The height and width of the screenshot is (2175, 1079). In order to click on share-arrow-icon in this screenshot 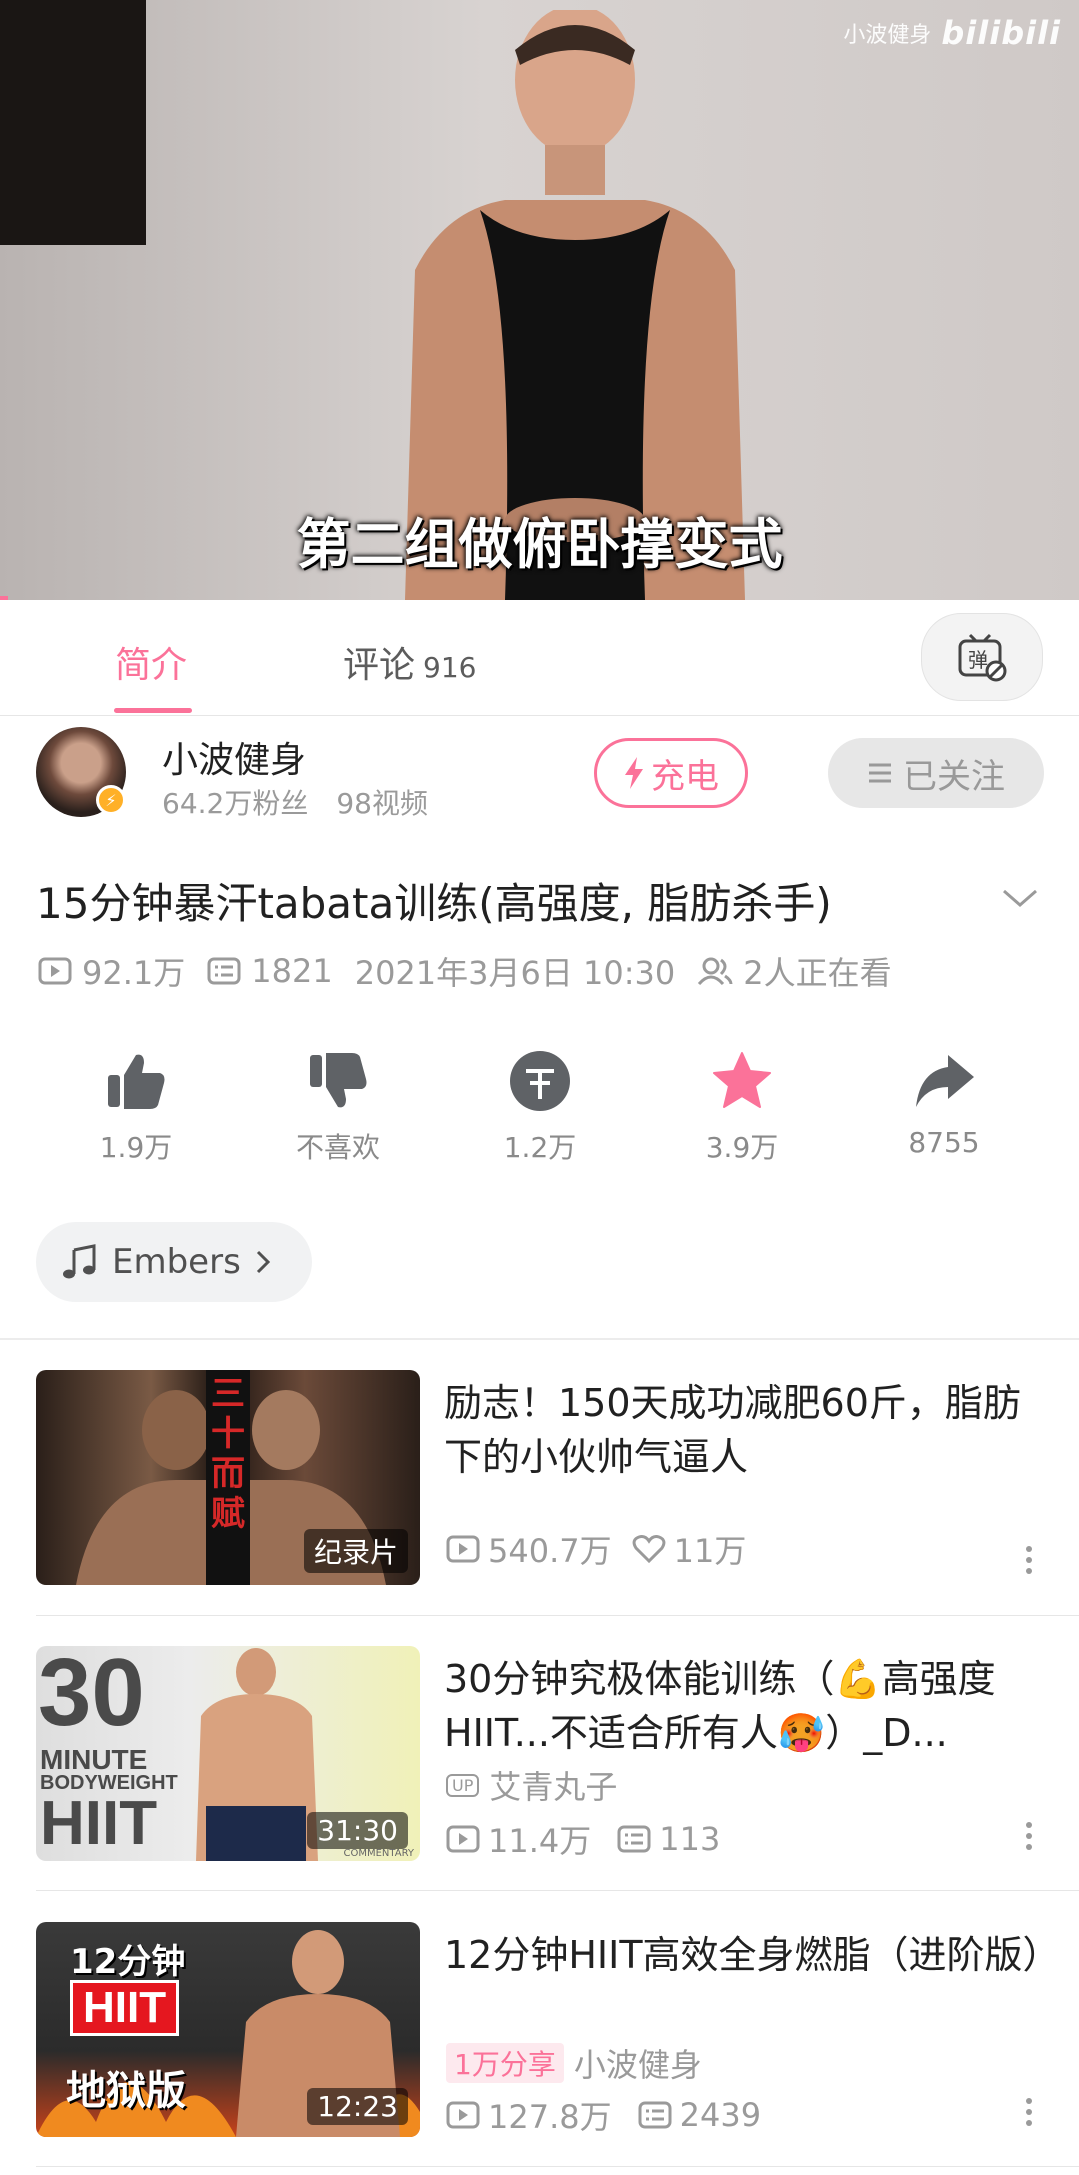, I will do `click(945, 1081)`.